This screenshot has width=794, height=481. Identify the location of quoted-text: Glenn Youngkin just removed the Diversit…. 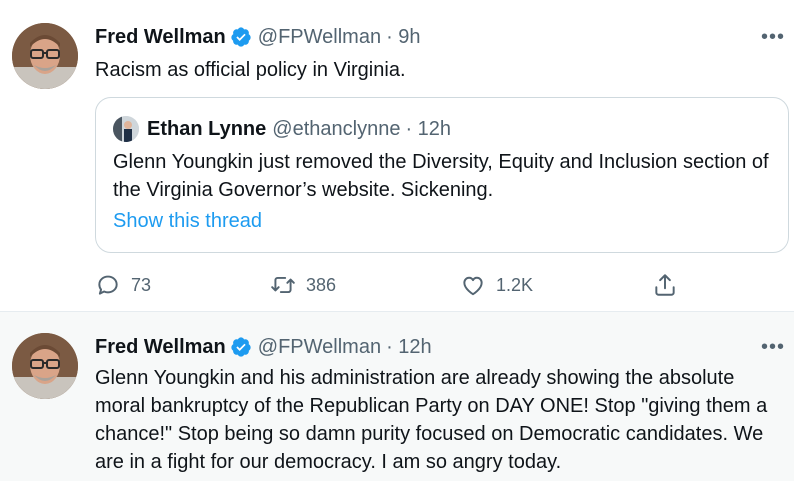
(441, 176).